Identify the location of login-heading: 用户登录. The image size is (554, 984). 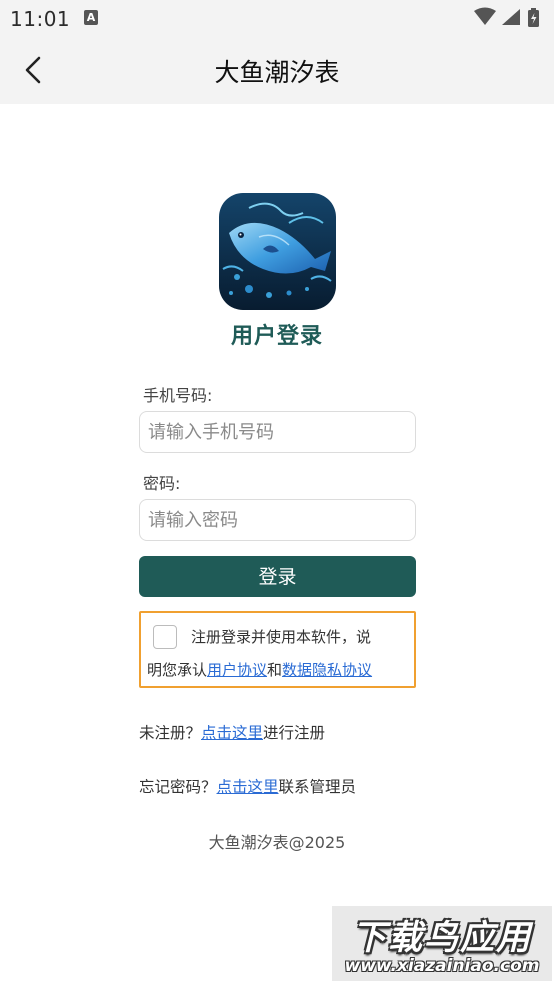
(276, 336).